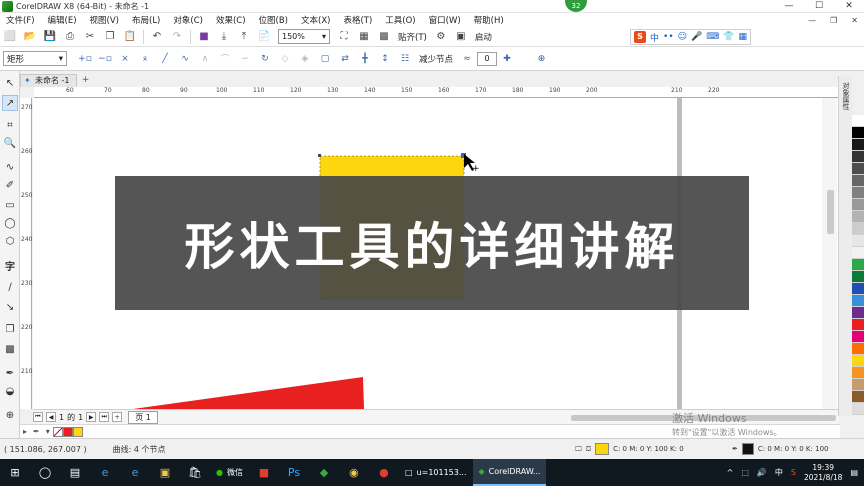 This screenshot has height=486, width=864. What do you see at coordinates (125, 58) in the screenshot?
I see `join-nodes-icon: ⨯` at bounding box center [125, 58].